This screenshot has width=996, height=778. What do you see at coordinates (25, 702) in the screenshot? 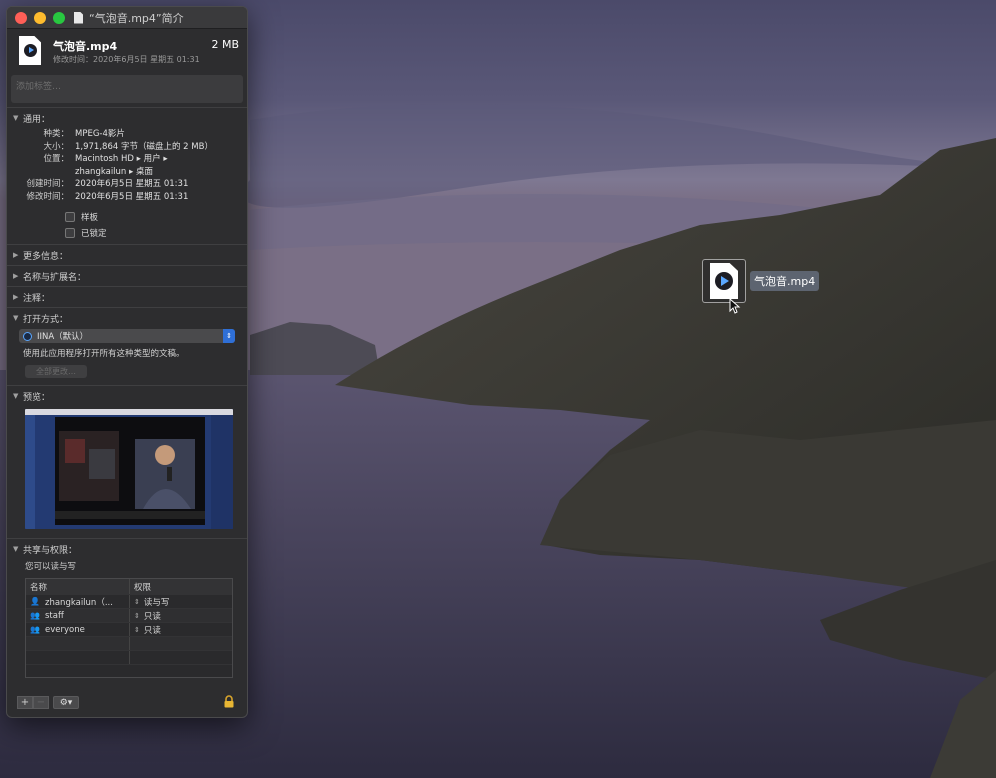
I see `add-button: +` at bounding box center [25, 702].